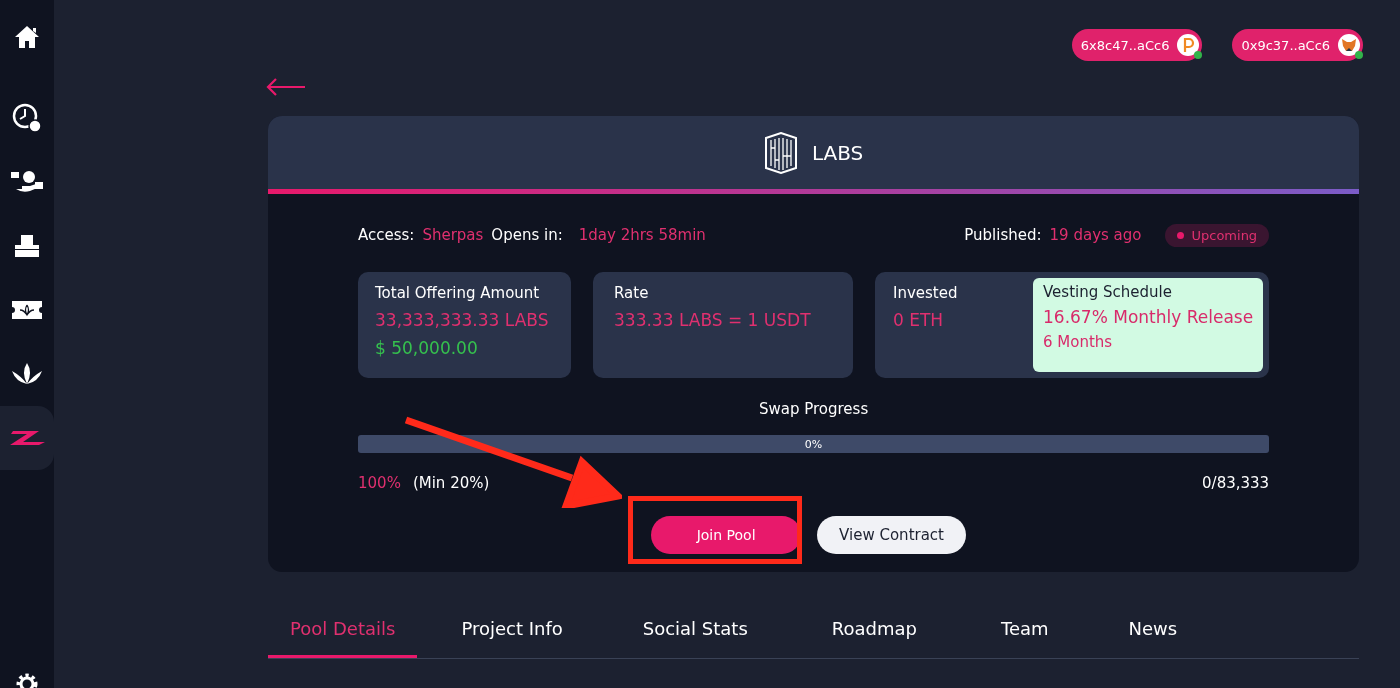  What do you see at coordinates (1153, 632) in the screenshot?
I see `tab: News` at bounding box center [1153, 632].